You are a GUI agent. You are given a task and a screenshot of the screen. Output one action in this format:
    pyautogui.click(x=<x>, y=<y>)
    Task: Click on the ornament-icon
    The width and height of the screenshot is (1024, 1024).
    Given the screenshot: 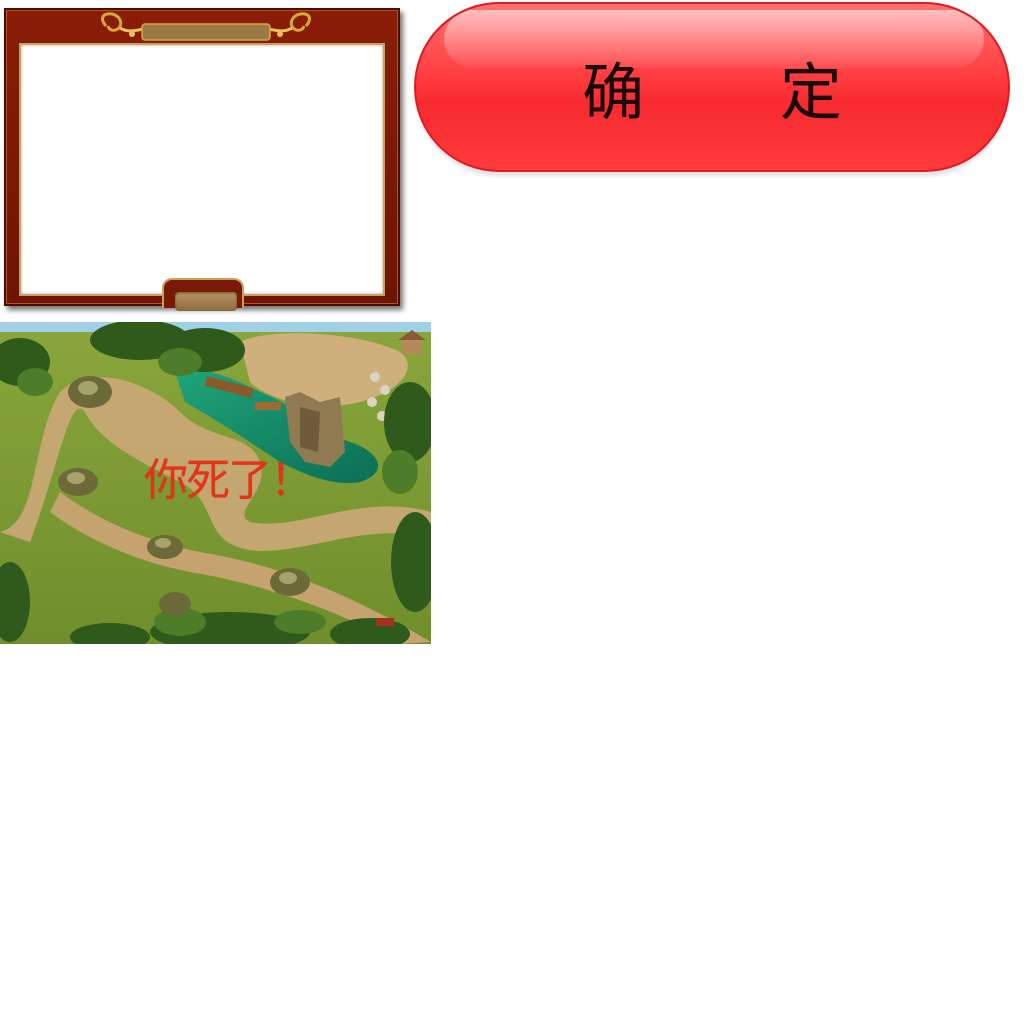 What is the action you would take?
    pyautogui.click(x=206, y=26)
    